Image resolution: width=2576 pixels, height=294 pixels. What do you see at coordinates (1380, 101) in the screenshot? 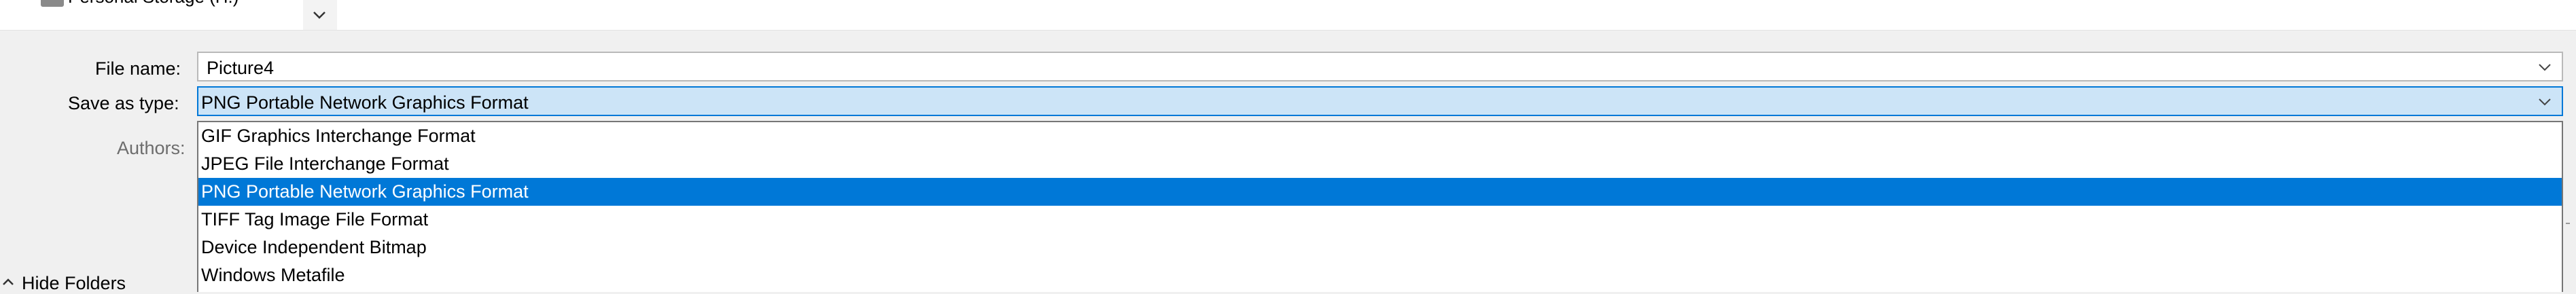
I see `save-type-combobox: PNG Portable Network Graphics Format` at bounding box center [1380, 101].